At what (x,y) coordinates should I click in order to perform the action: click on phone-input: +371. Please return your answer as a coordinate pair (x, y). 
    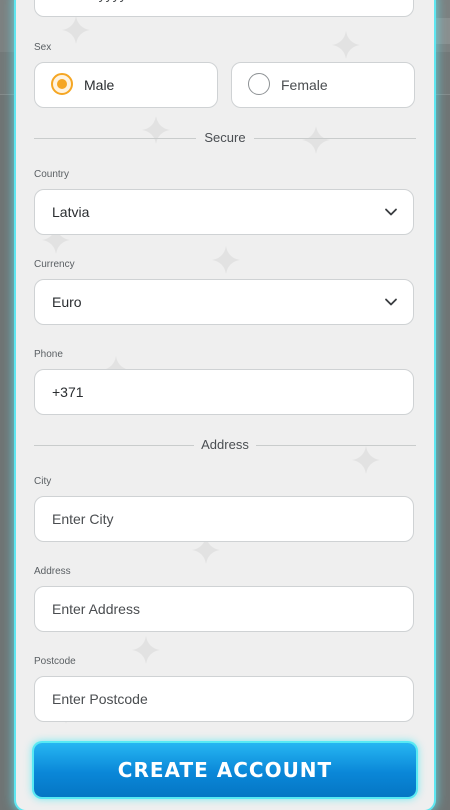
    Looking at the image, I should click on (224, 392).